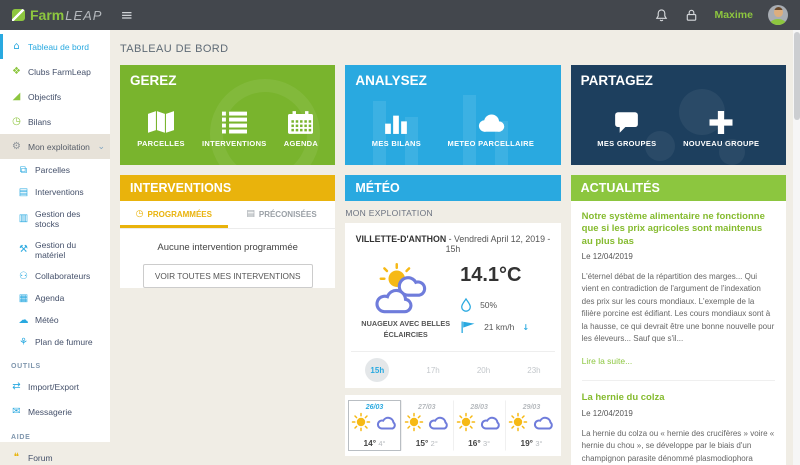 This screenshot has width=800, height=465. Describe the element at coordinates (400, 288) in the screenshot. I see `sun-clouds-icon` at that location.